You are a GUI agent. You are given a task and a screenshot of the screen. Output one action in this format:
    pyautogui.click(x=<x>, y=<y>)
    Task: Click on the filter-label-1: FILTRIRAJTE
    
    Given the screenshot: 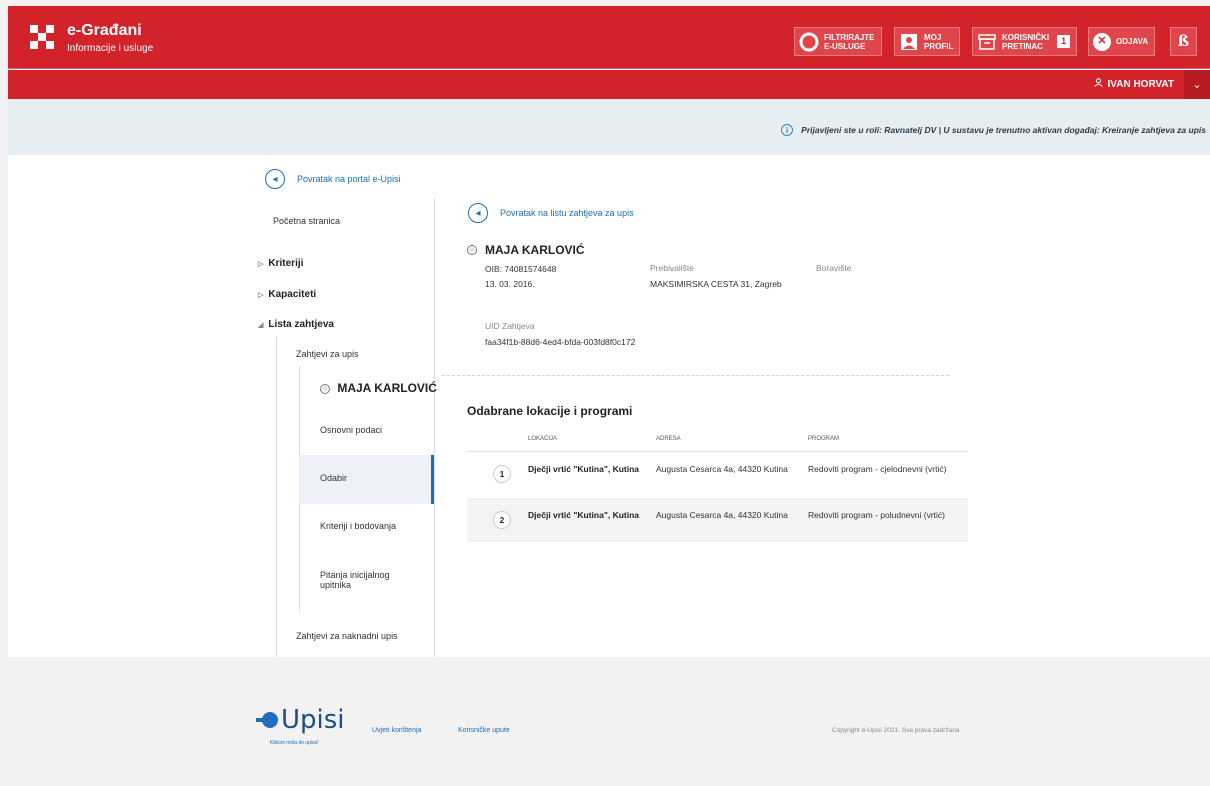 What is the action you would take?
    pyautogui.click(x=849, y=37)
    